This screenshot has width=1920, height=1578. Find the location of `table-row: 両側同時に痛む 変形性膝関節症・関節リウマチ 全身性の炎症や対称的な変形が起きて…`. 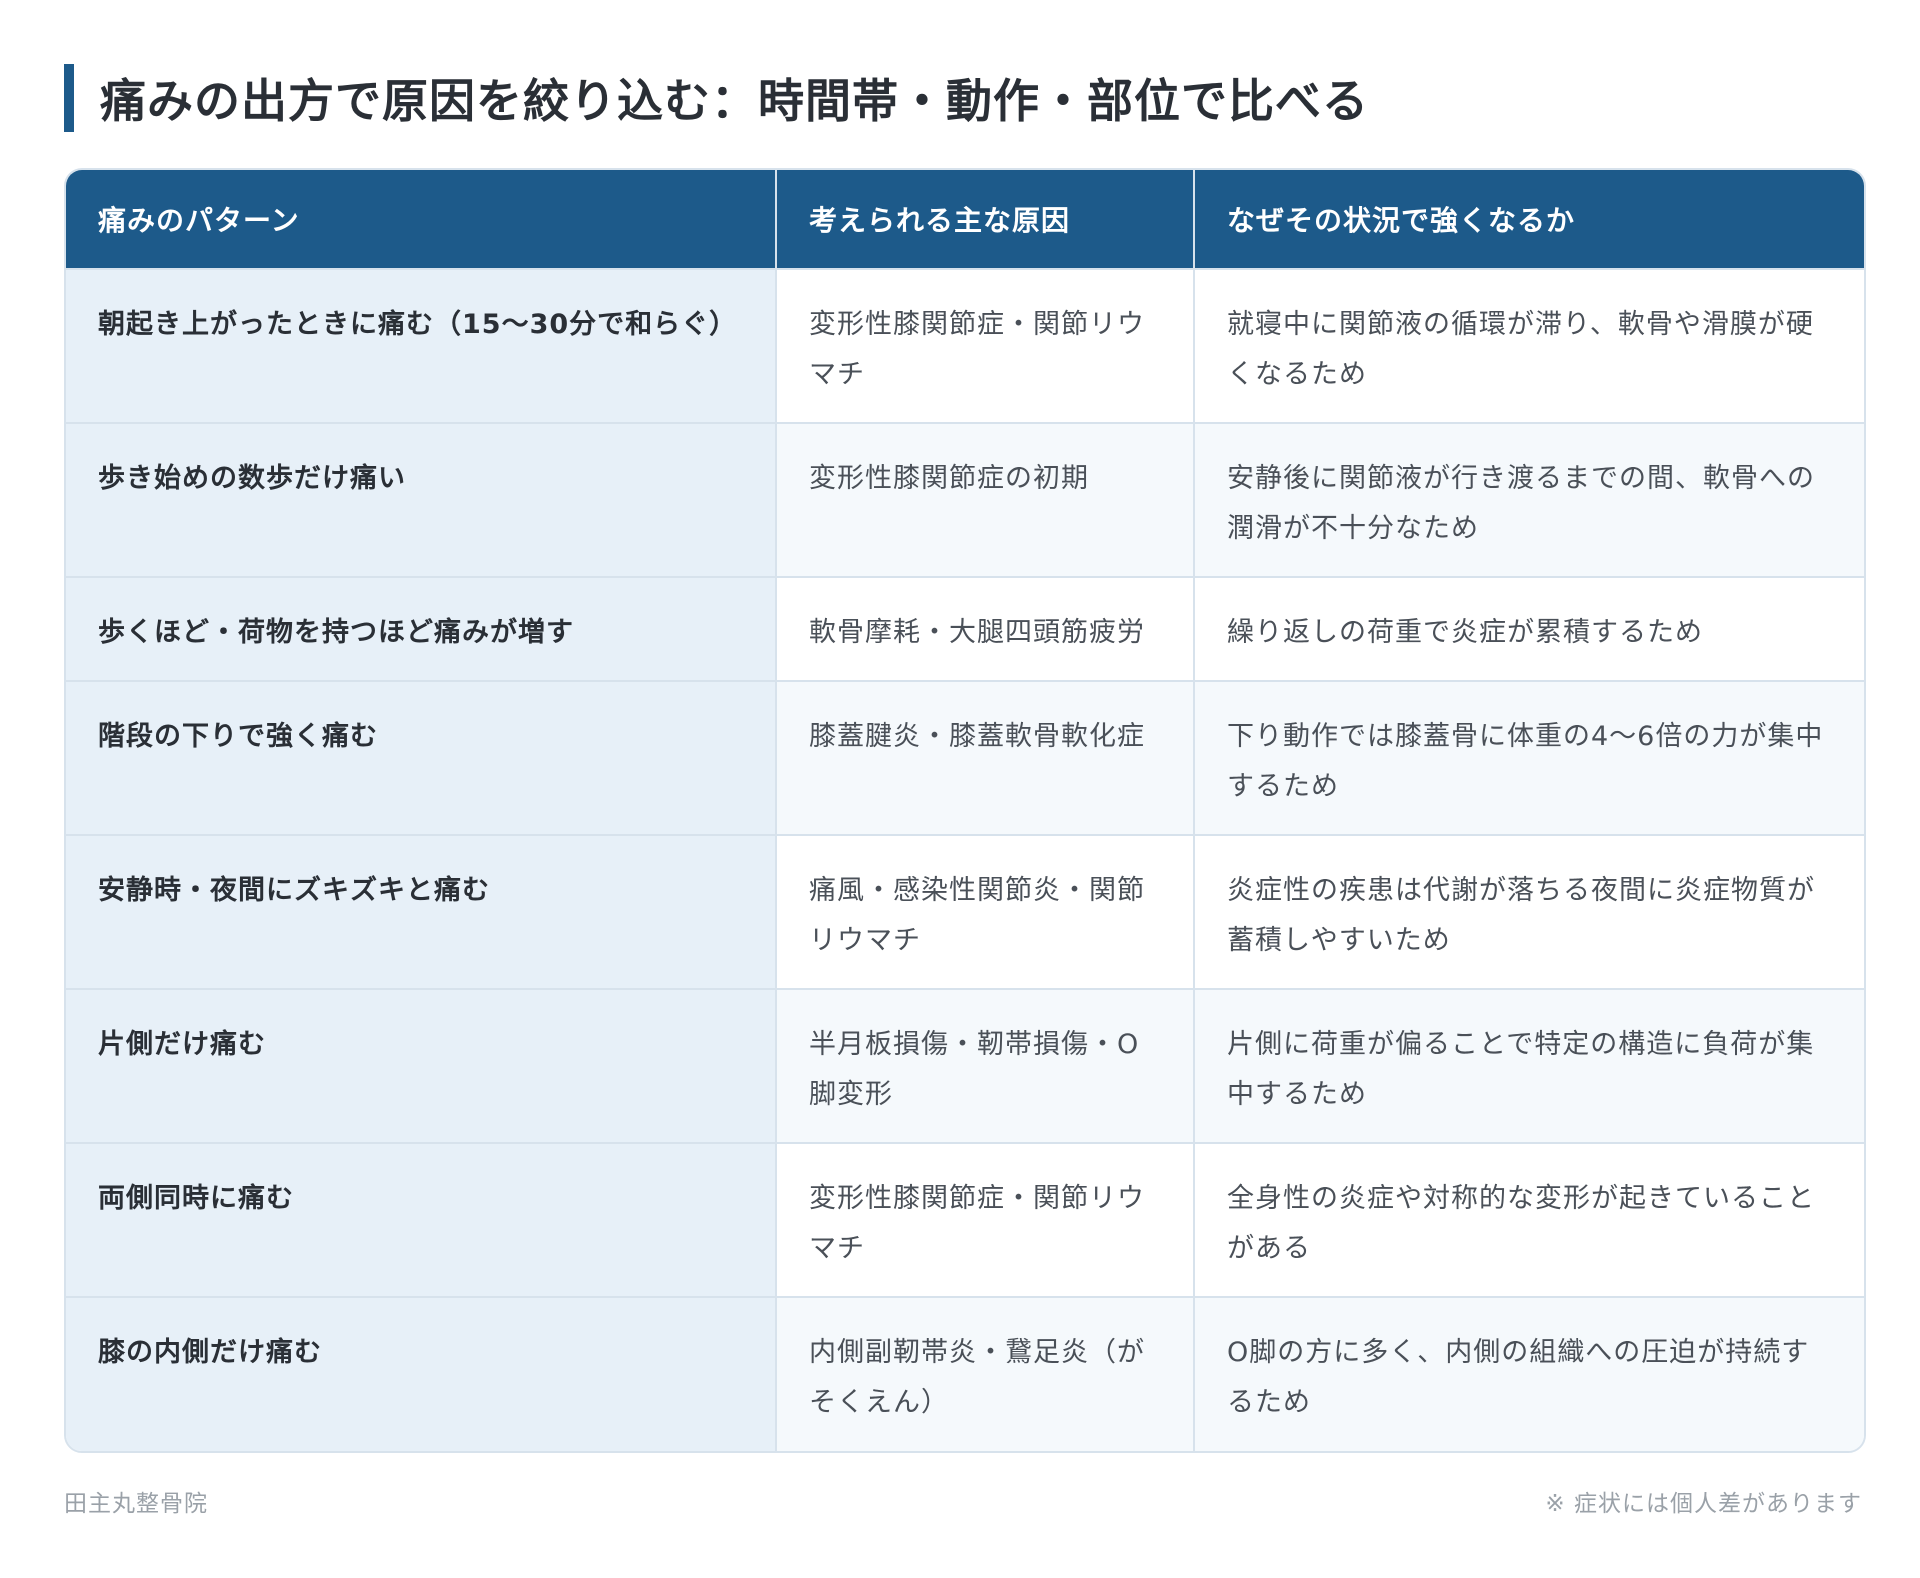

table-row: 両側同時に痛む 変形性膝関節症・関節リウマチ 全身性の炎症や対称的な変形が起きて… is located at coordinates (965, 1219).